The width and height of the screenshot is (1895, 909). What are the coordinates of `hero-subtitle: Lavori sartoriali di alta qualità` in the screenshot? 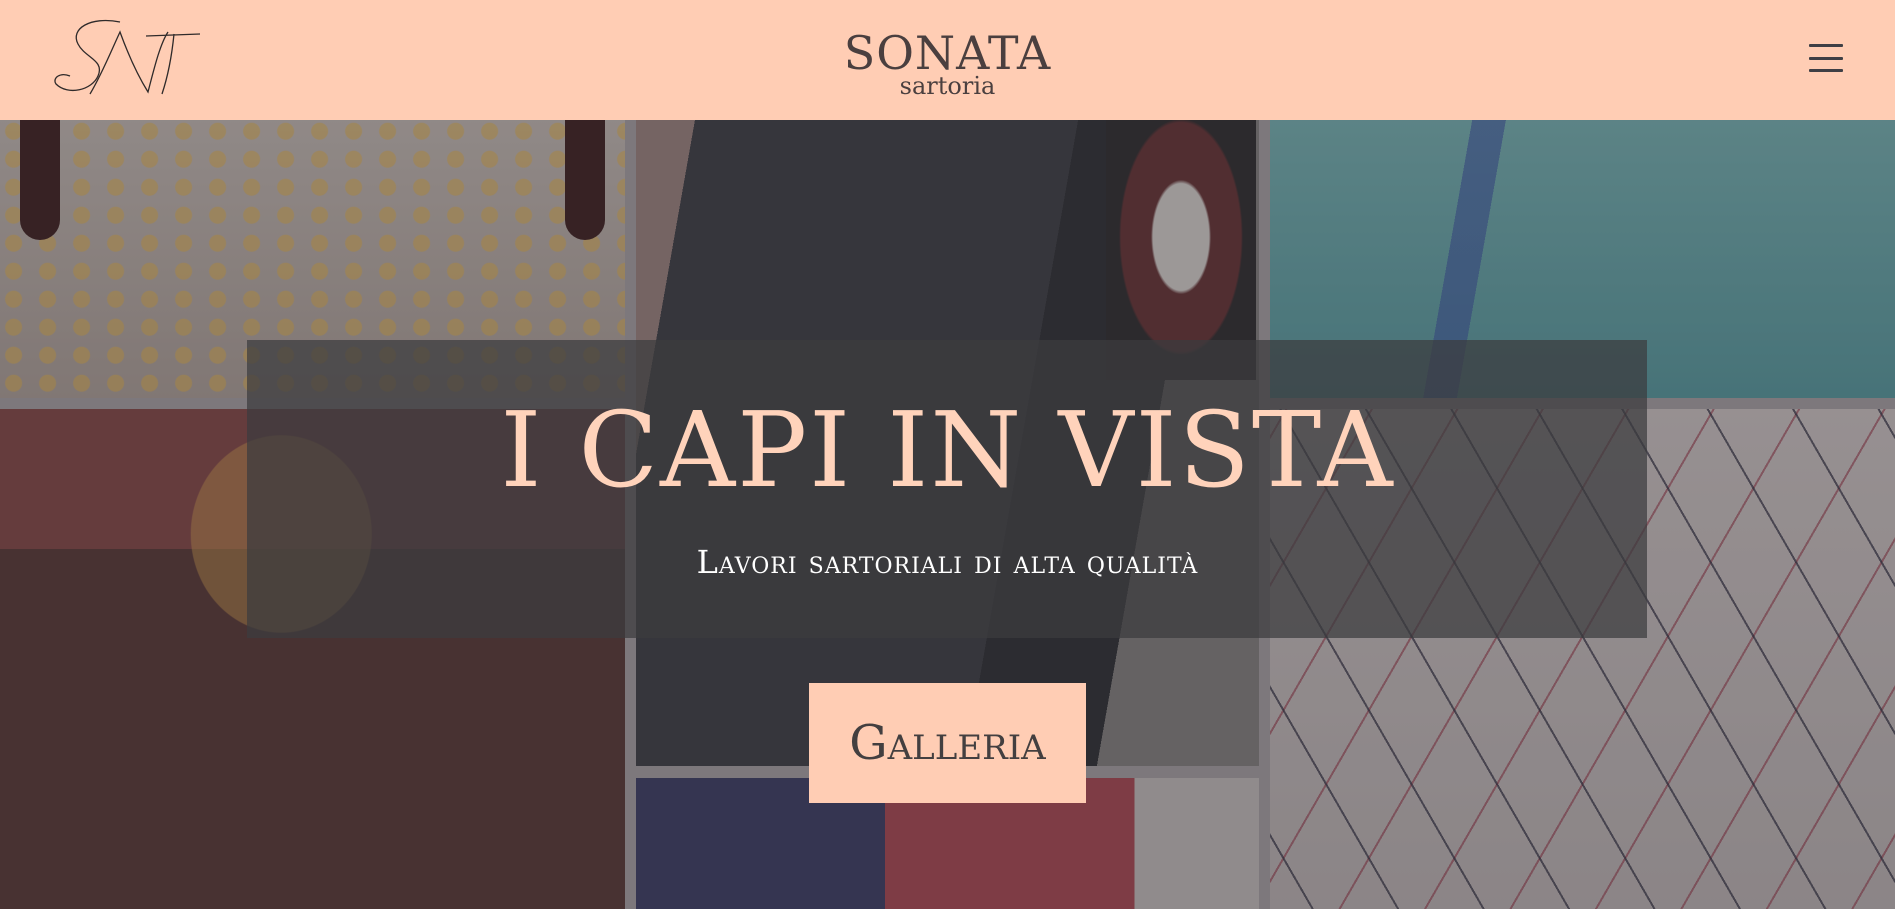 It's located at (947, 562).